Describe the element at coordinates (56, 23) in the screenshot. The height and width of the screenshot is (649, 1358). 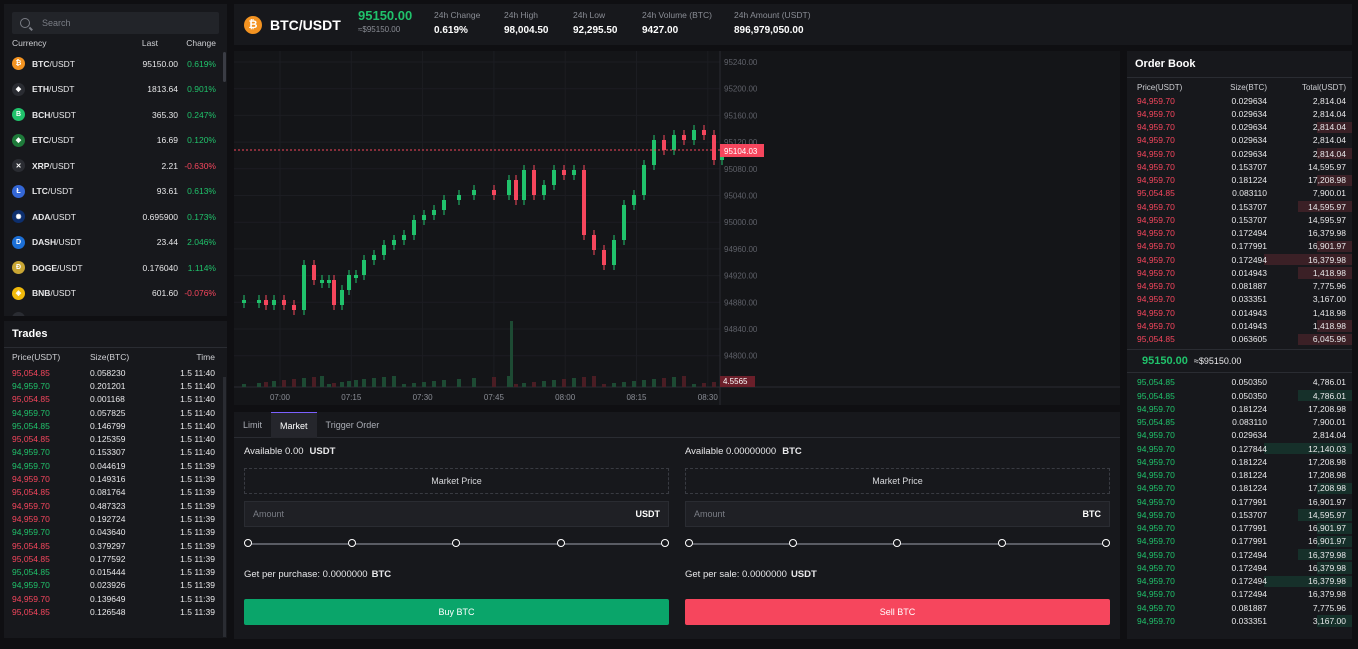
I see `search-placeholder: Search` at that location.